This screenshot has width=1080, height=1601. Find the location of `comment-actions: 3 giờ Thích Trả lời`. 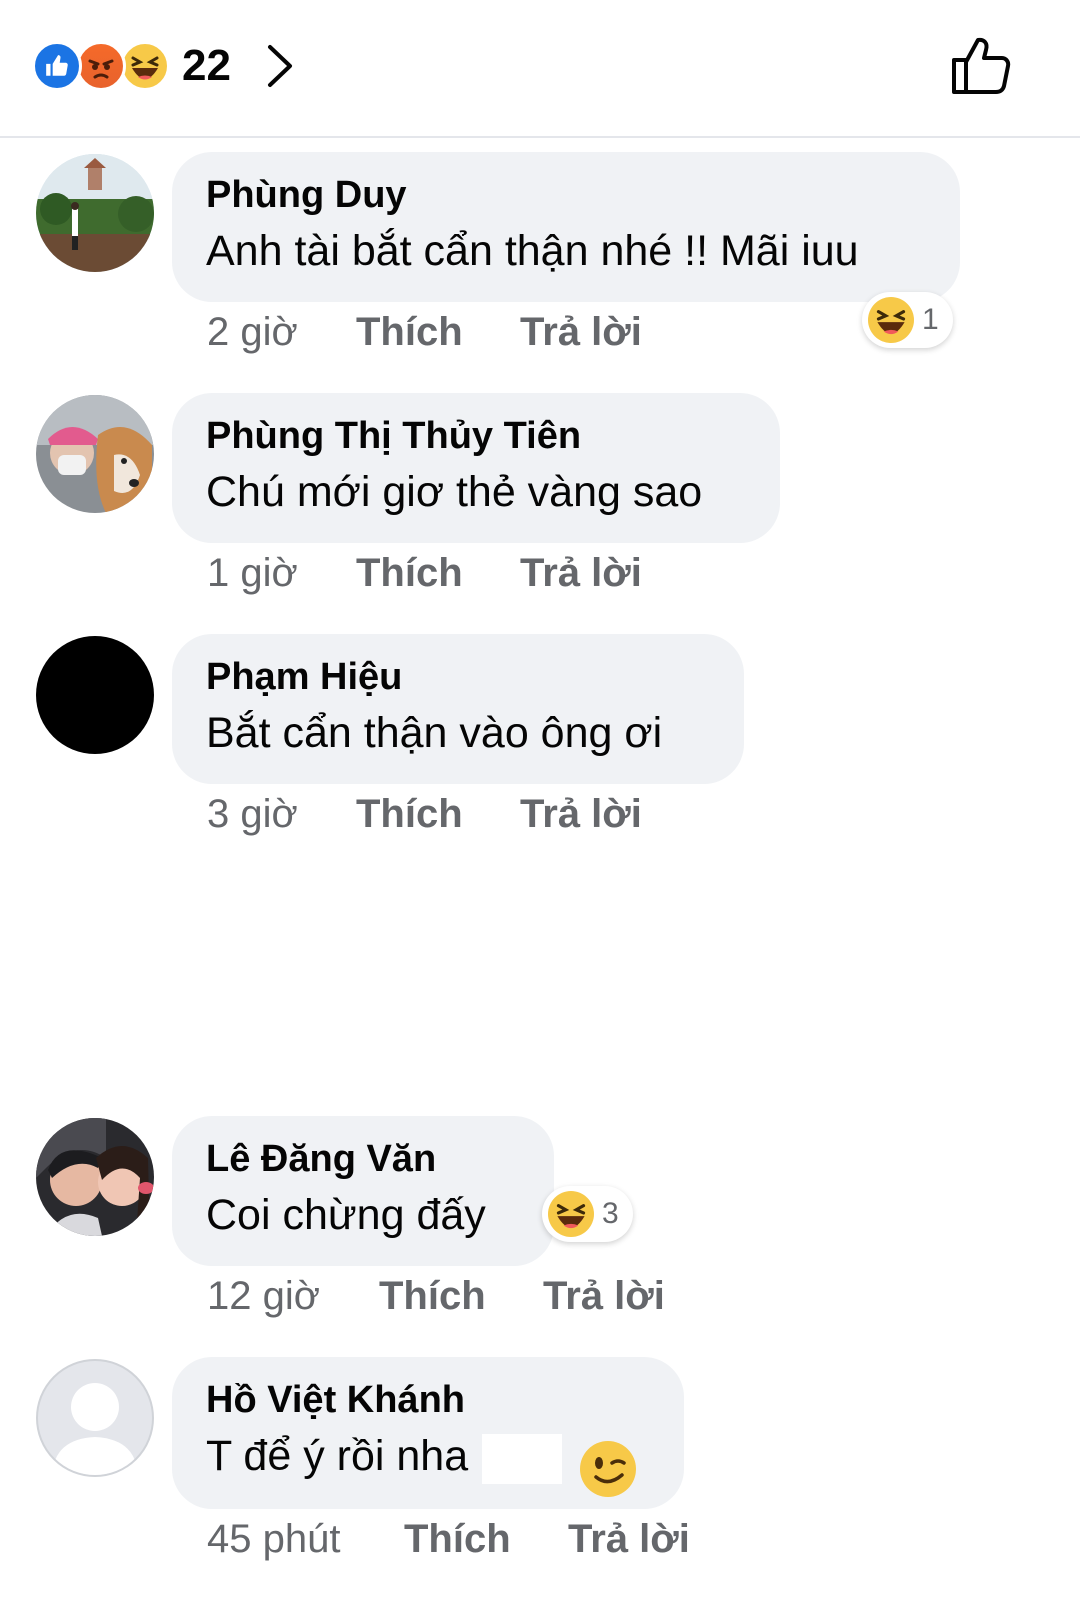

comment-actions: 3 giờ Thích Trả lời is located at coordinates (424, 814).